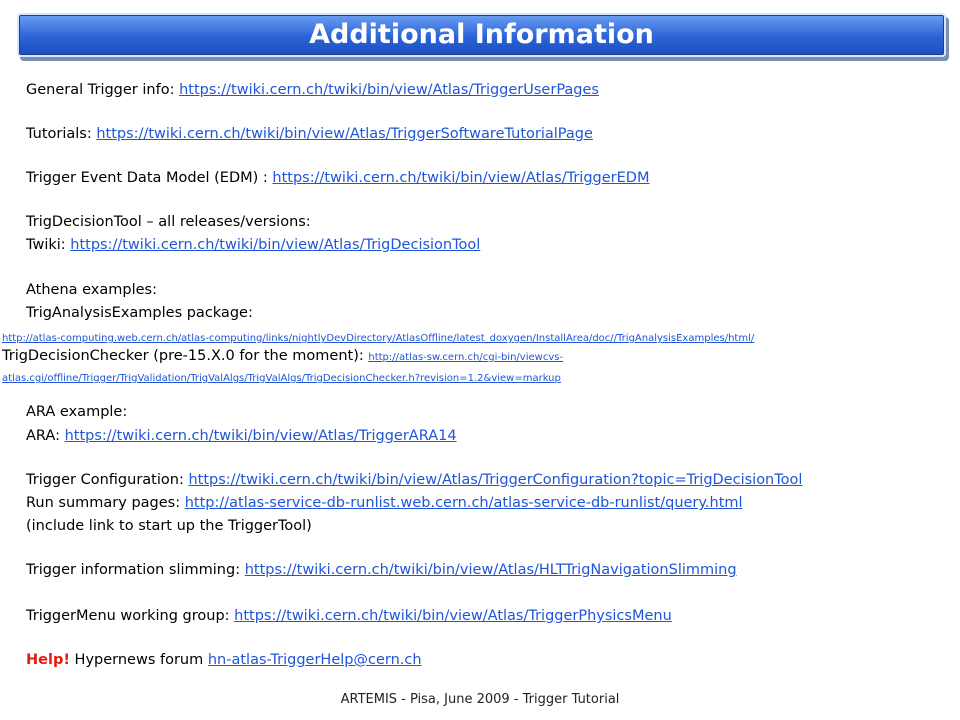  I want to click on ara-label: ARA:, so click(45, 436).